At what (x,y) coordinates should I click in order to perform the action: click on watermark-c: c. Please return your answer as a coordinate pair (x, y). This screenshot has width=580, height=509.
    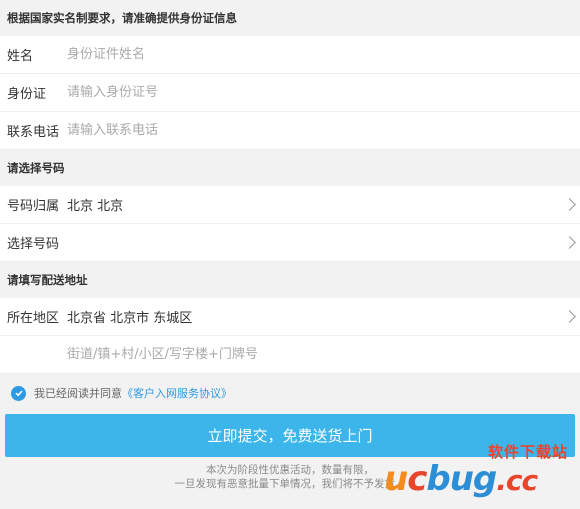
    Looking at the image, I should click on (417, 479).